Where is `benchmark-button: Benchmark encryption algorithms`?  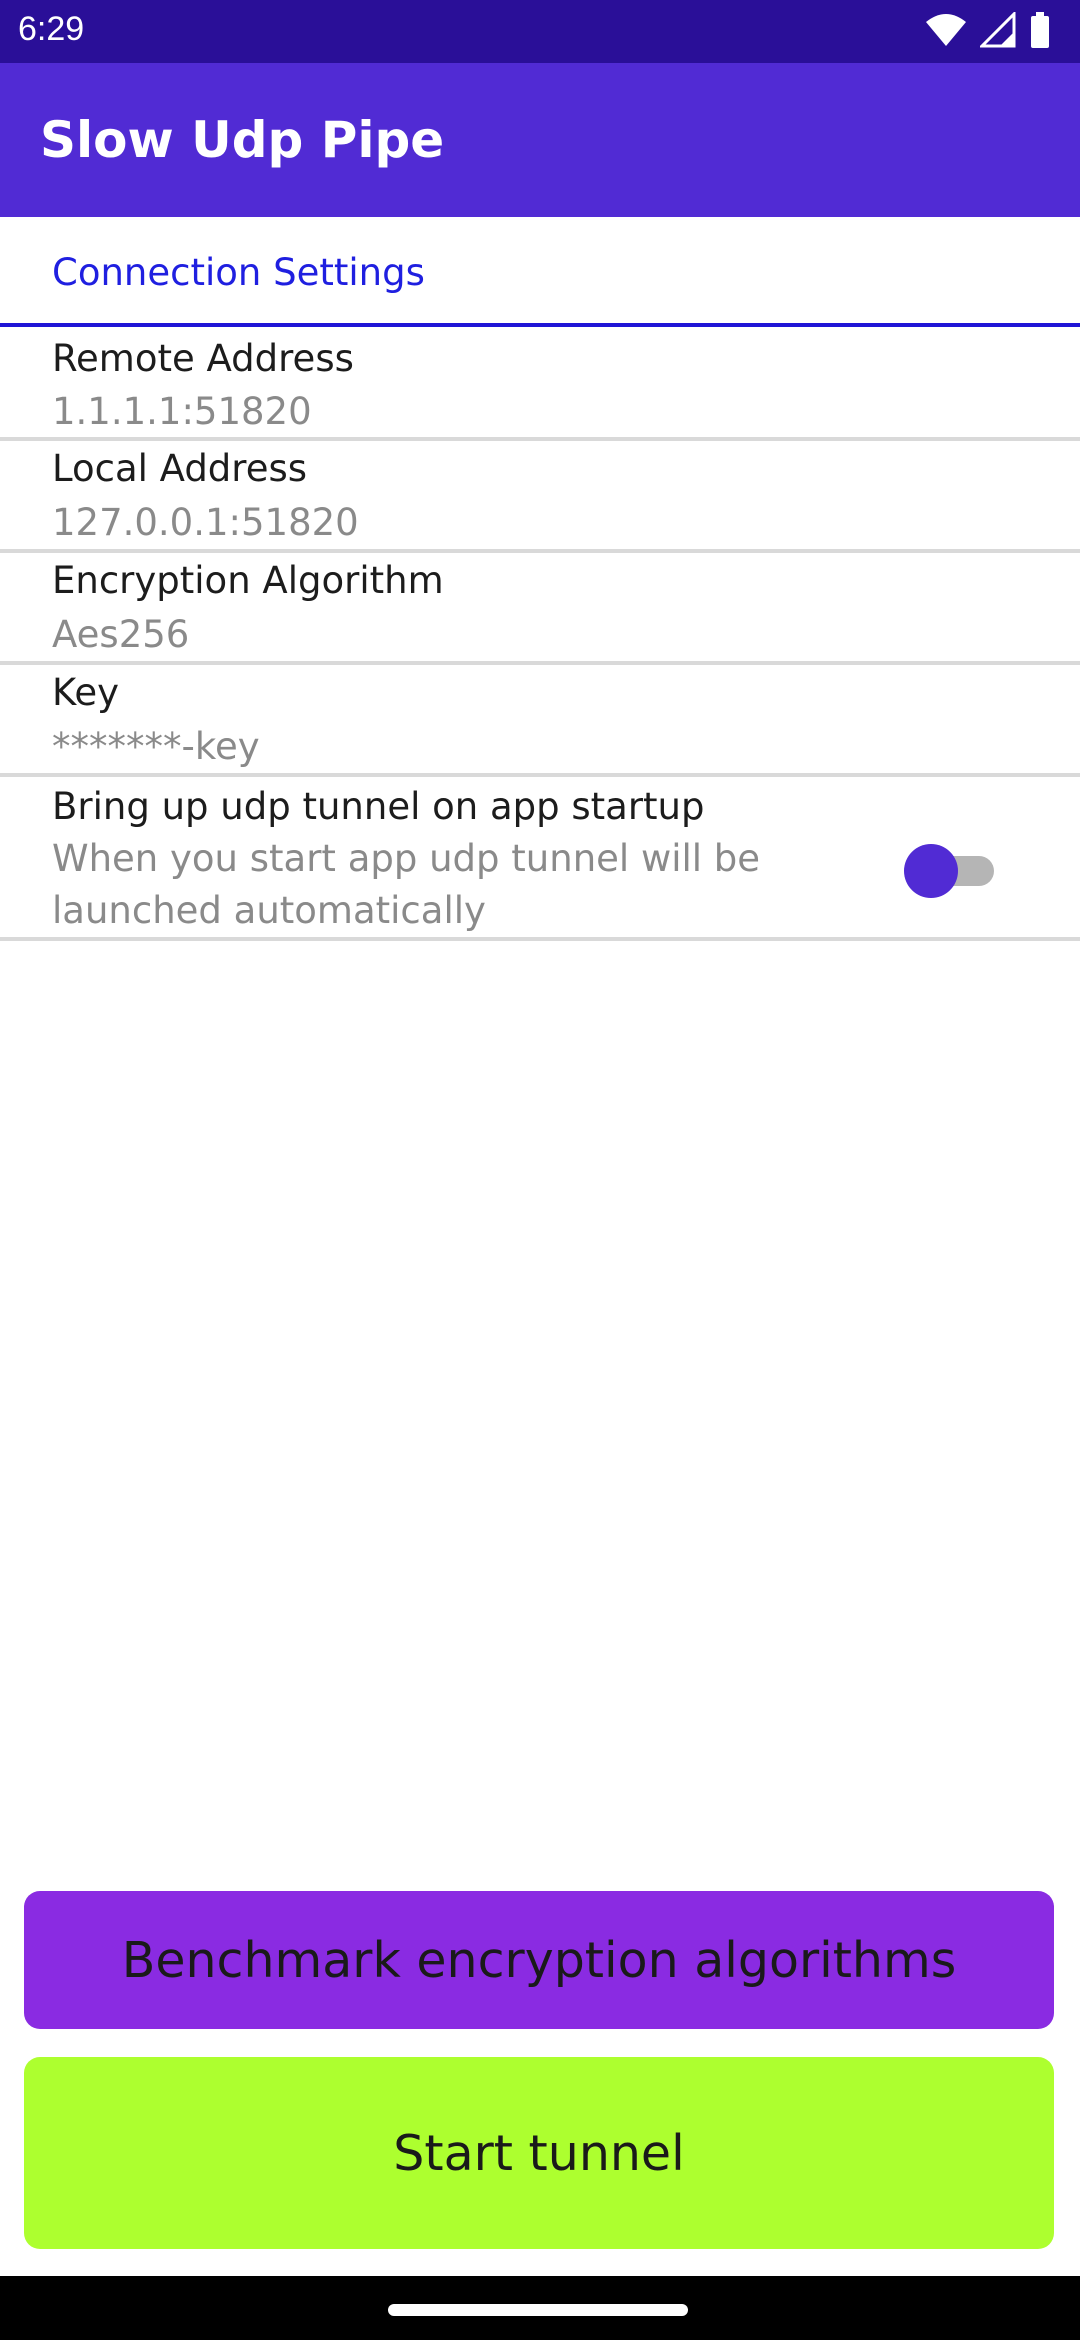
benchmark-button: Benchmark encryption algorithms is located at coordinates (539, 1960).